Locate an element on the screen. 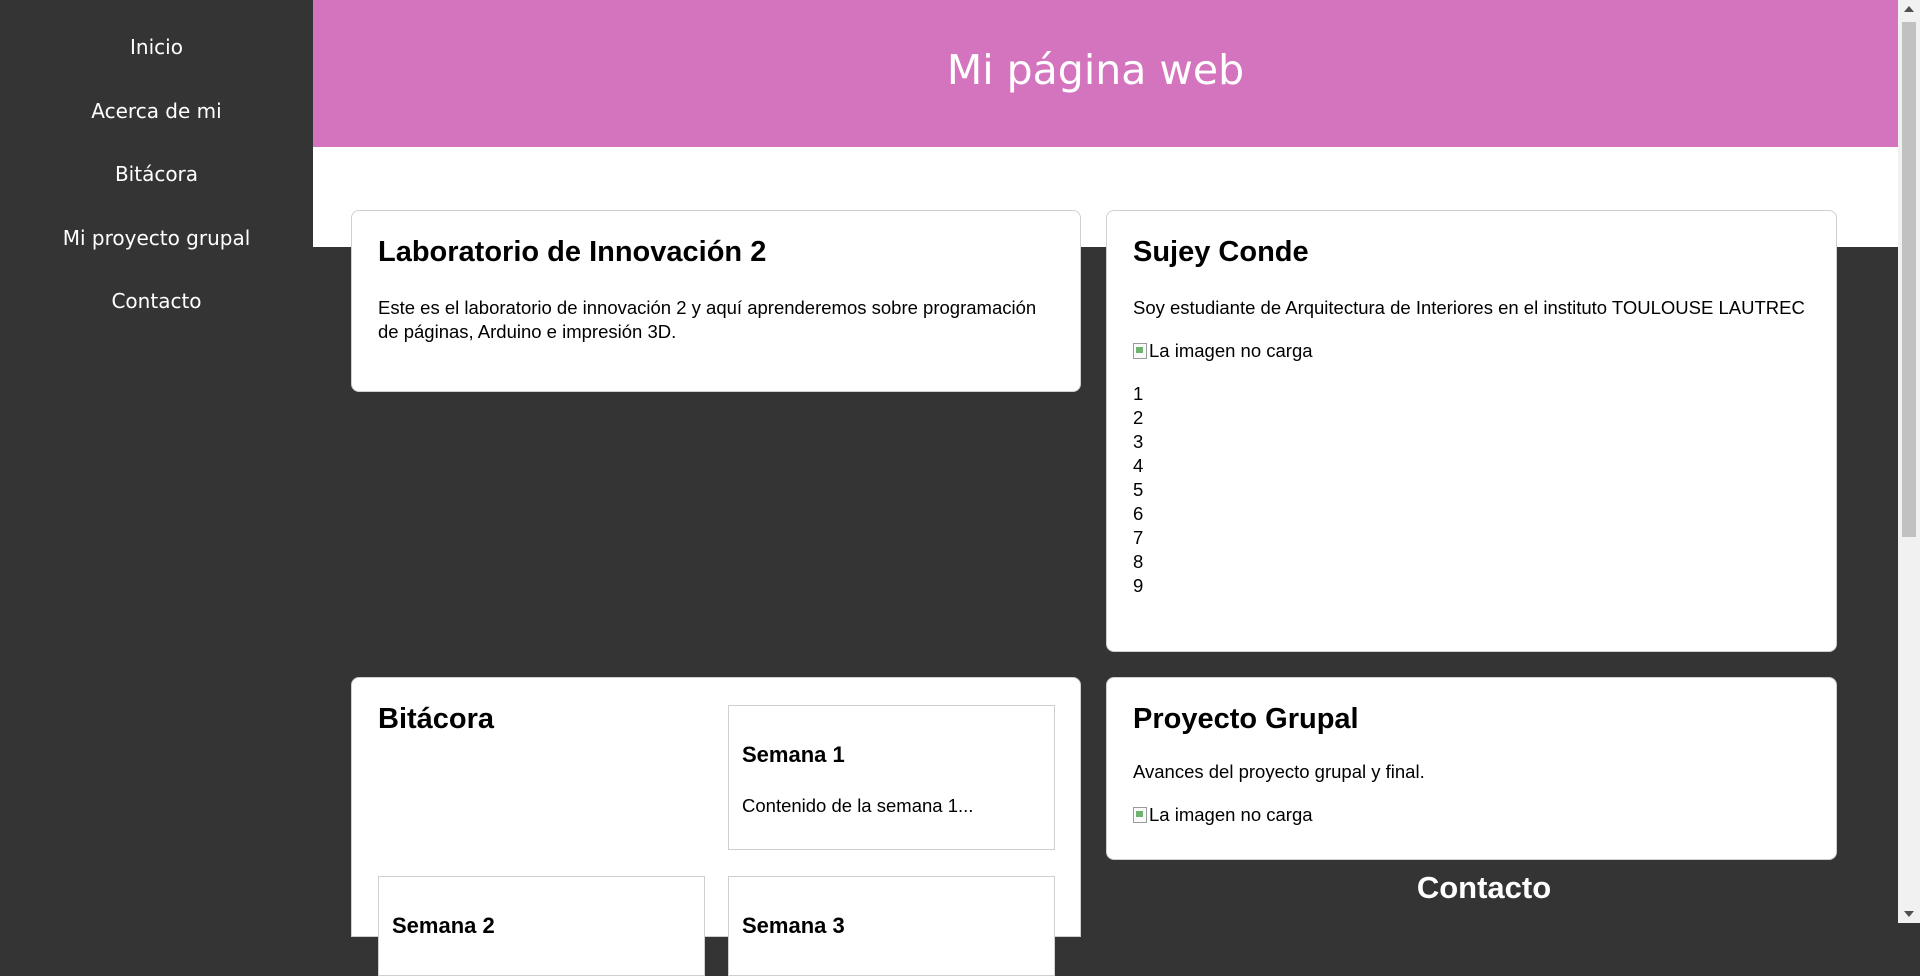 The height and width of the screenshot is (976, 1920). week-3-title: Semana 3 is located at coordinates (793, 925).